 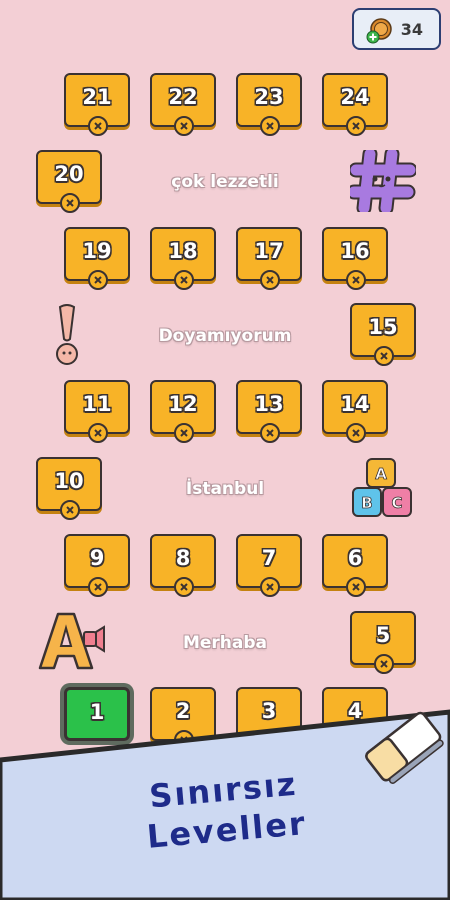 I want to click on level-1-button: 1, so click(x=97, y=714).